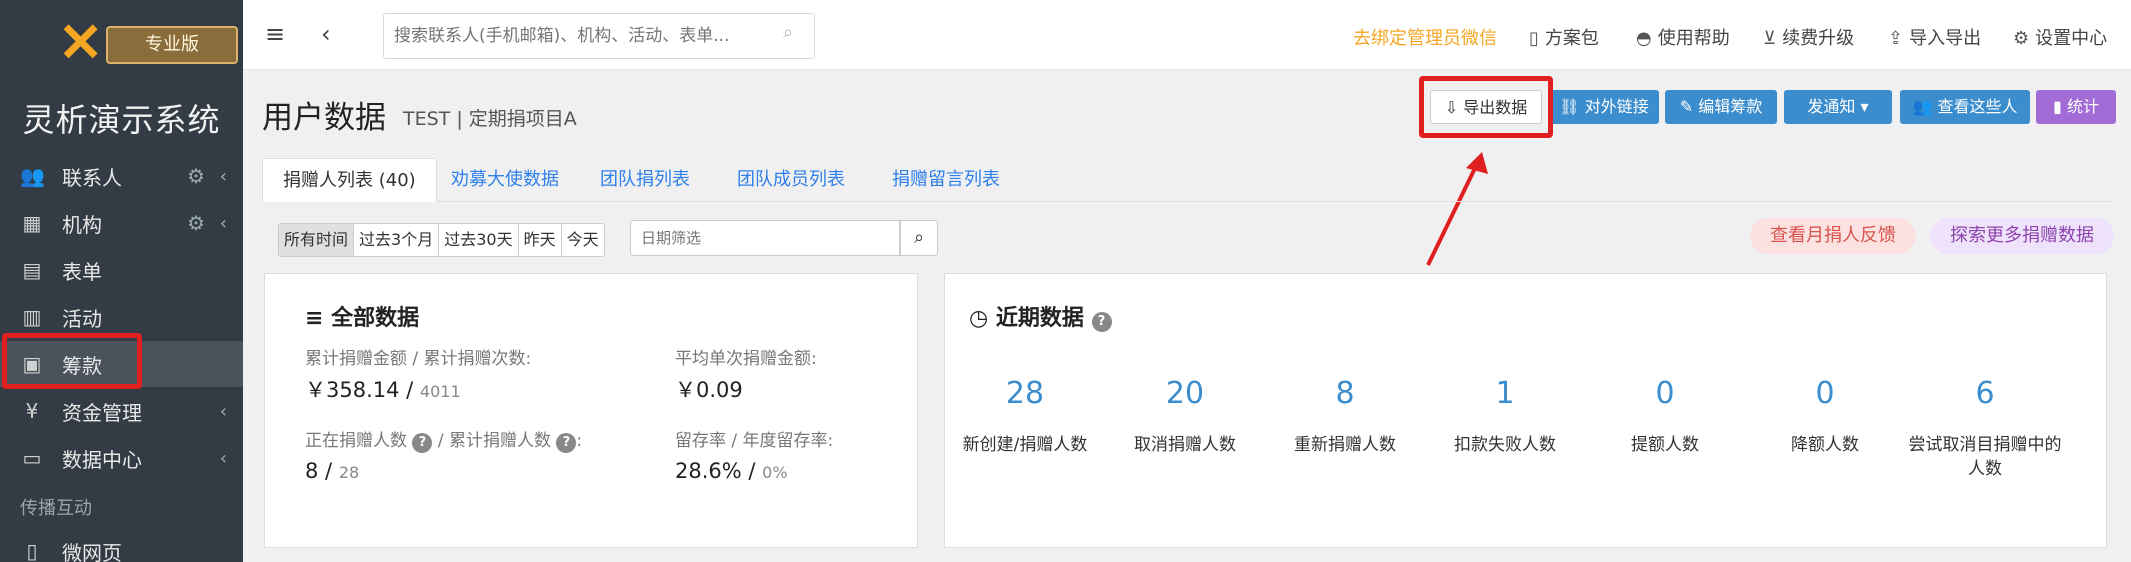 The image size is (2131, 562). Describe the element at coordinates (1040, 316) in the screenshot. I see `recent-title: ◷ 近期数据 ?` at that location.